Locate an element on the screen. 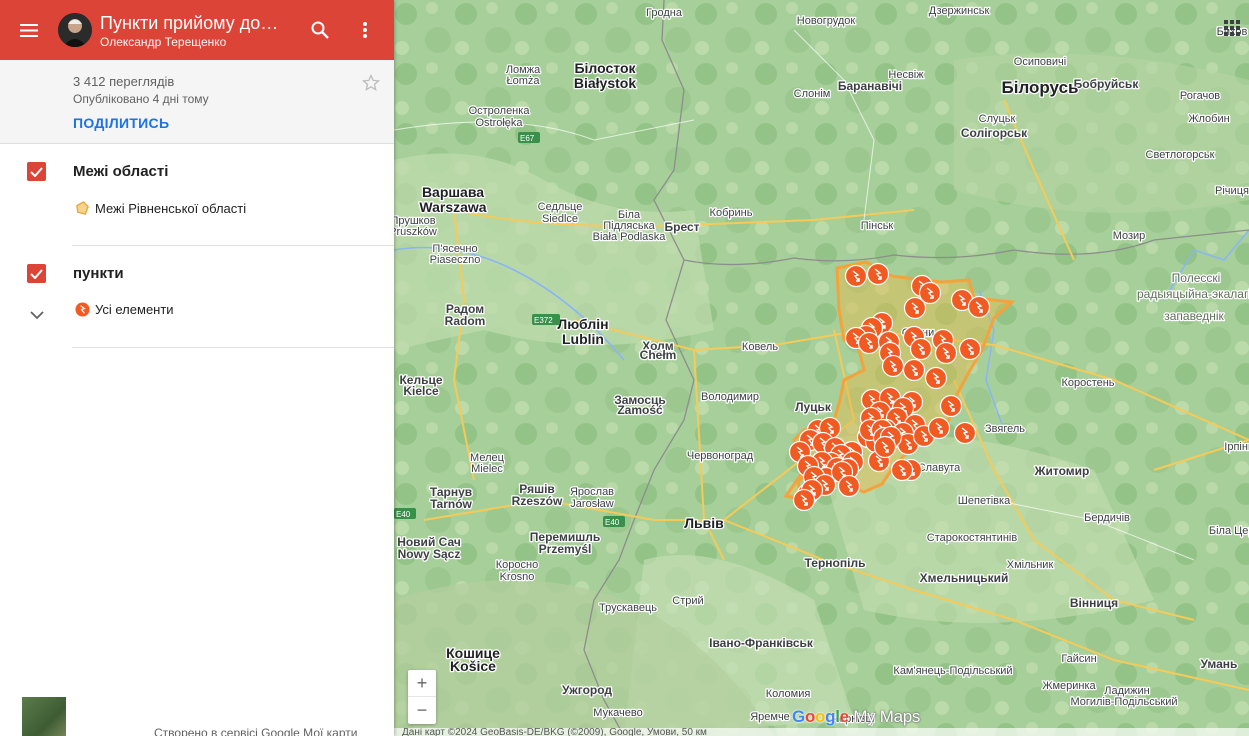 The width and height of the screenshot is (1249, 736). road-shield-label: E40 is located at coordinates (403, 514).